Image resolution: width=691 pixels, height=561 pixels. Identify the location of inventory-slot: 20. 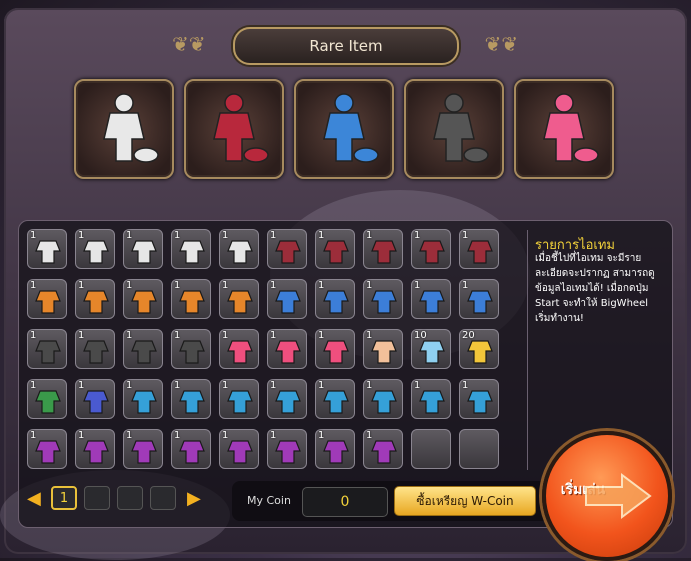
(479, 349).